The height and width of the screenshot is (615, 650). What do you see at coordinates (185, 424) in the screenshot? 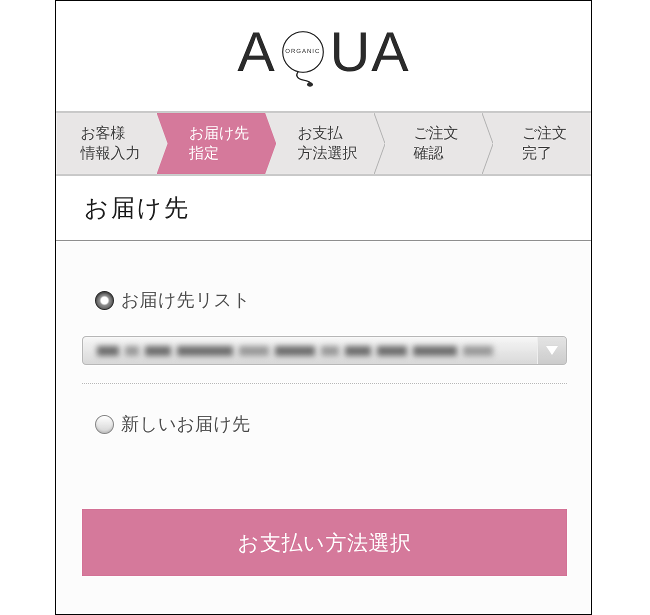
I see `option-label: 新しいお届け先` at bounding box center [185, 424].